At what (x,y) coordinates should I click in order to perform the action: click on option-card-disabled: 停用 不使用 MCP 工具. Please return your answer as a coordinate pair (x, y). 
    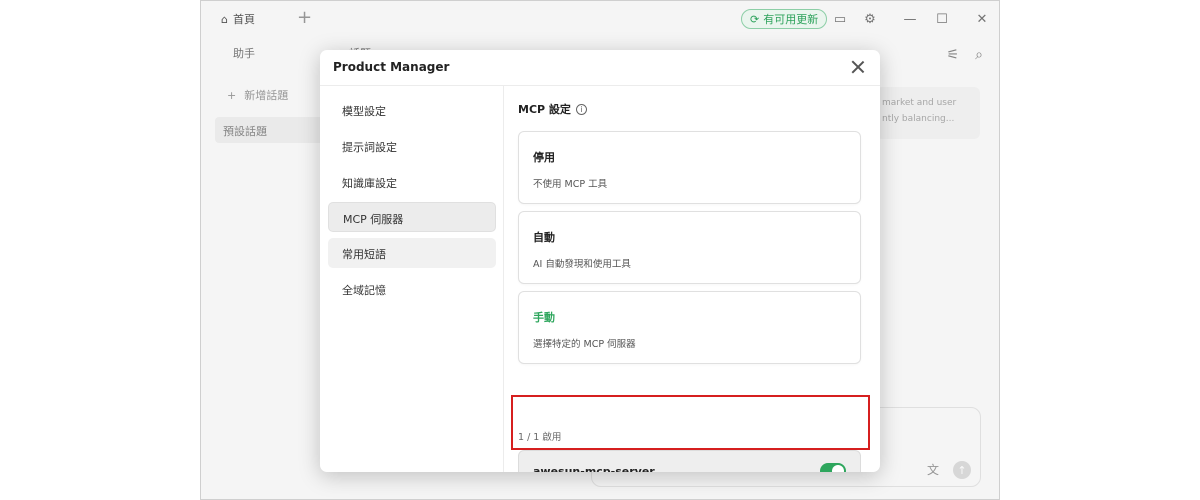
    Looking at the image, I should click on (689, 167).